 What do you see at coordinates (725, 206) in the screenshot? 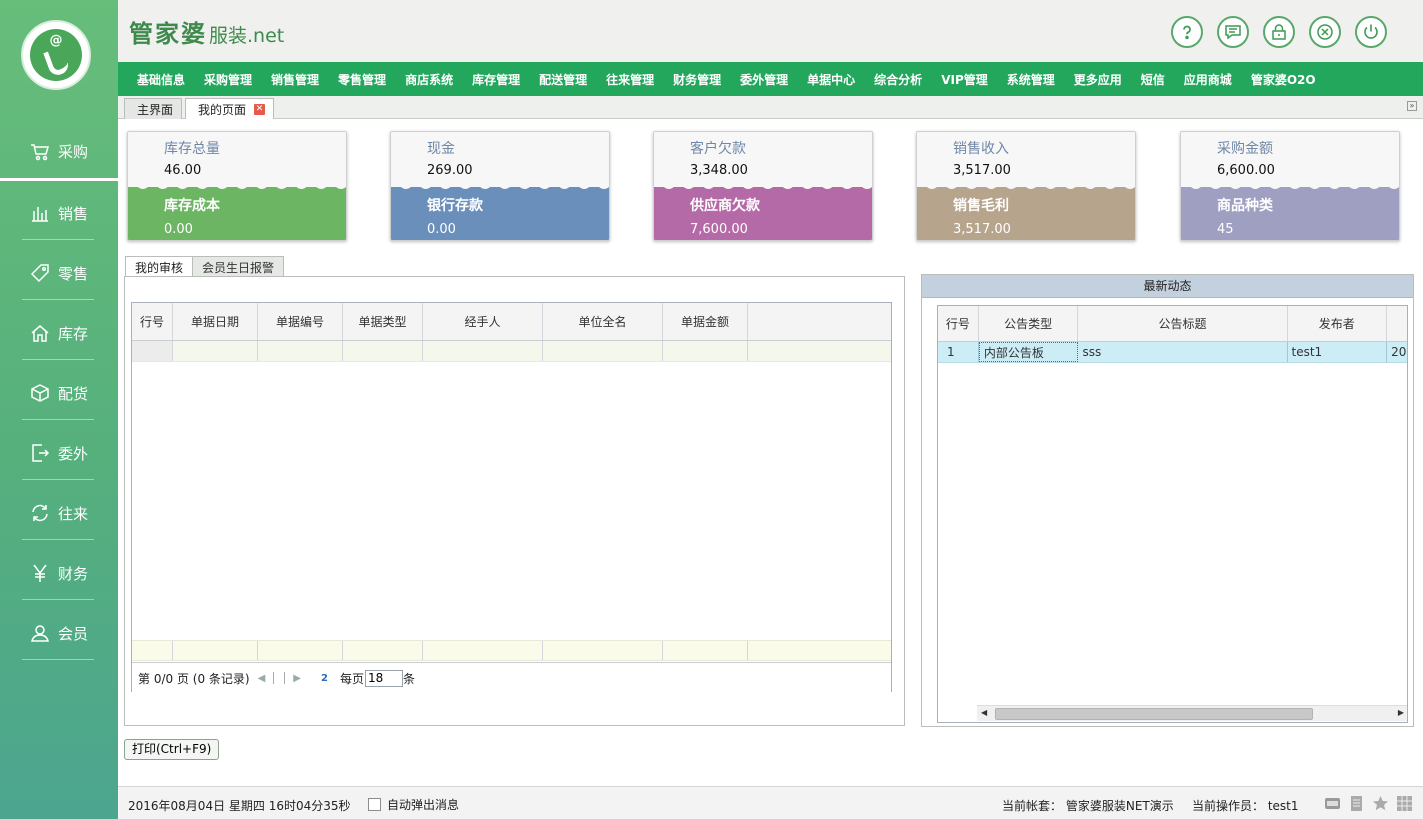
I see `card-bottom-label: 供应商欠款` at bounding box center [725, 206].